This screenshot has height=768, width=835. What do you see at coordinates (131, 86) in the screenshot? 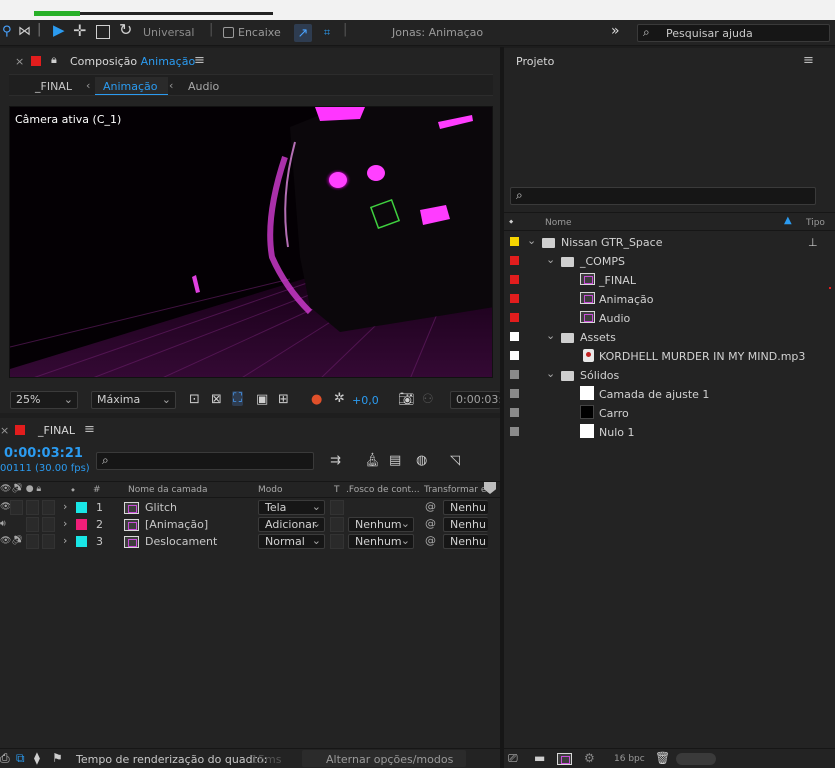
I see `breadcrumb-current-tab: Animação` at bounding box center [131, 86].